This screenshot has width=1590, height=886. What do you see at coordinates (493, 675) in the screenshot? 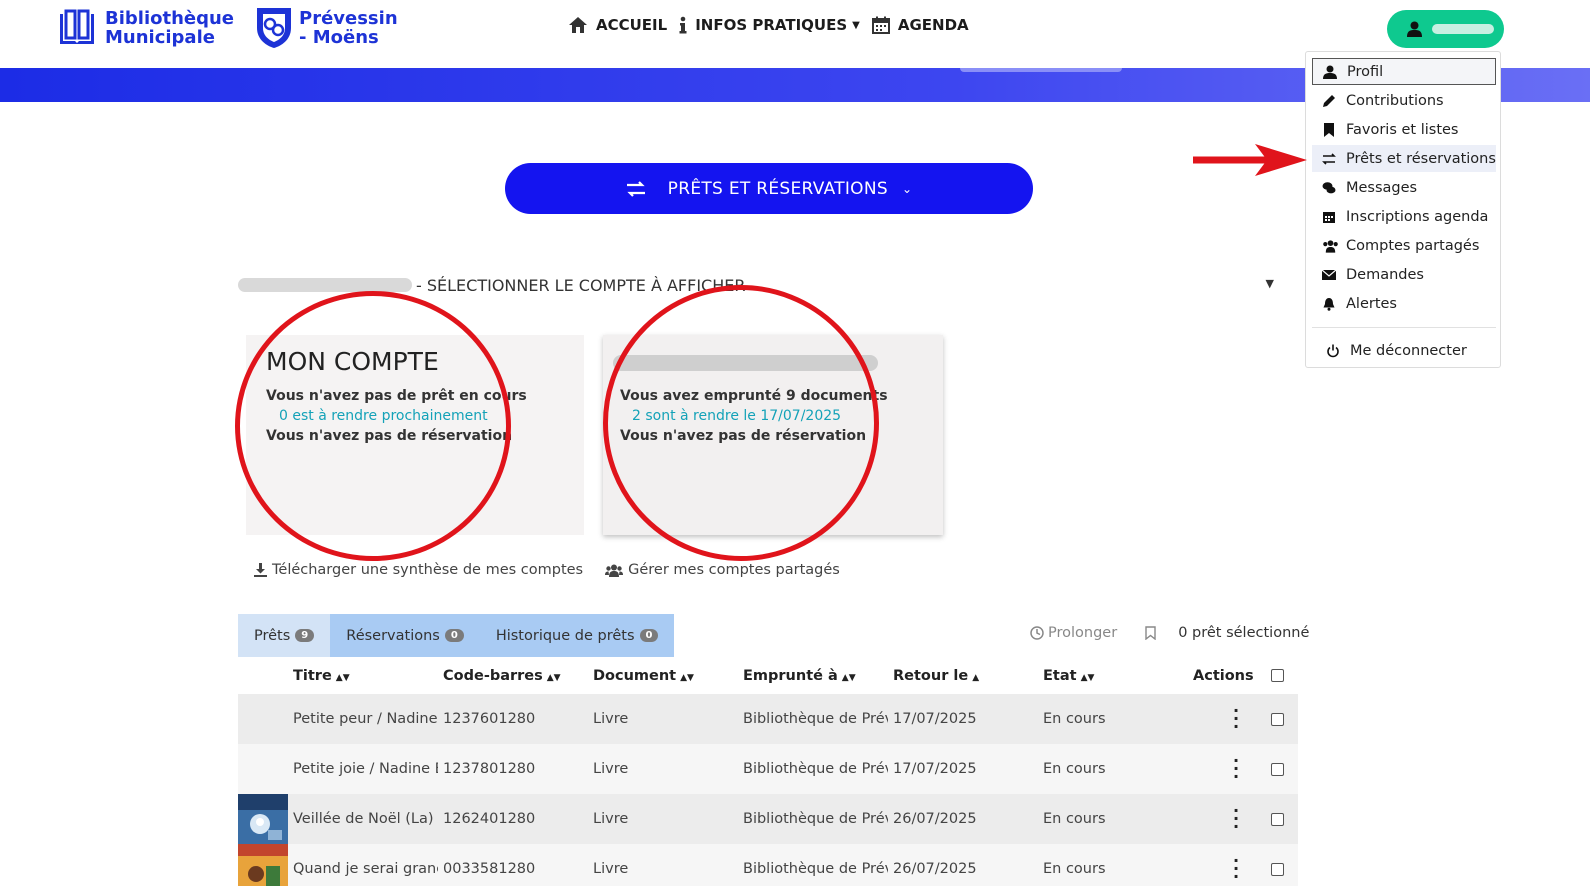
I see `header-label: Code-barres` at bounding box center [493, 675].